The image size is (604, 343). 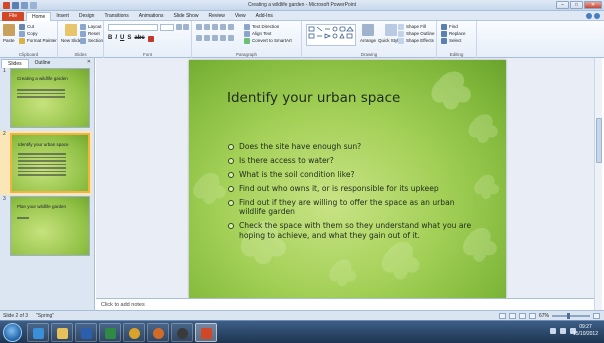 What do you see at coordinates (167, 27) in the screenshot?
I see `font-size-dropdown` at bounding box center [167, 27].